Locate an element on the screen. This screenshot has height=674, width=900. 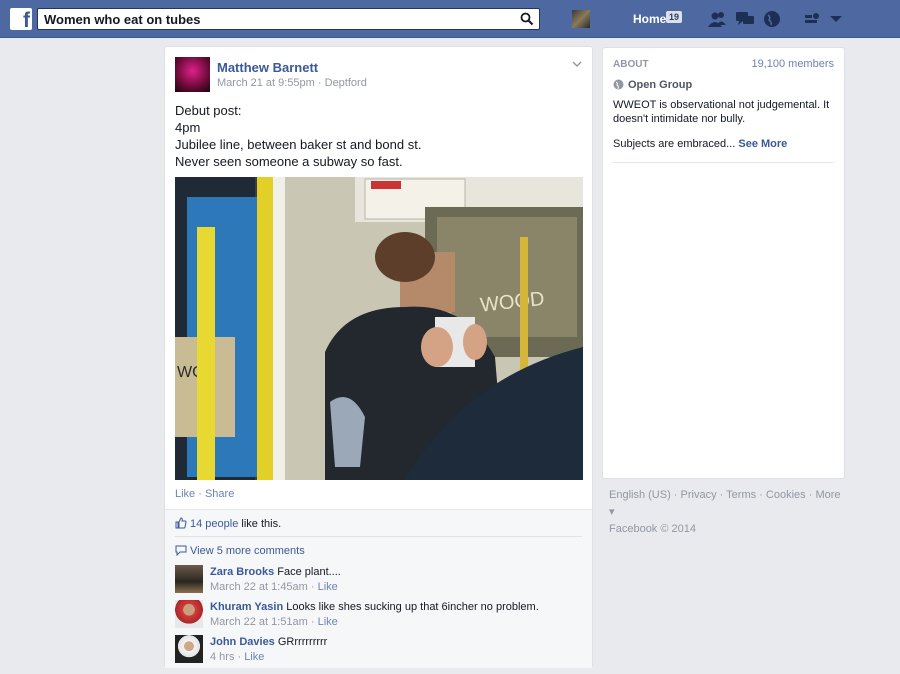
messages-icon is located at coordinates (745, 19).